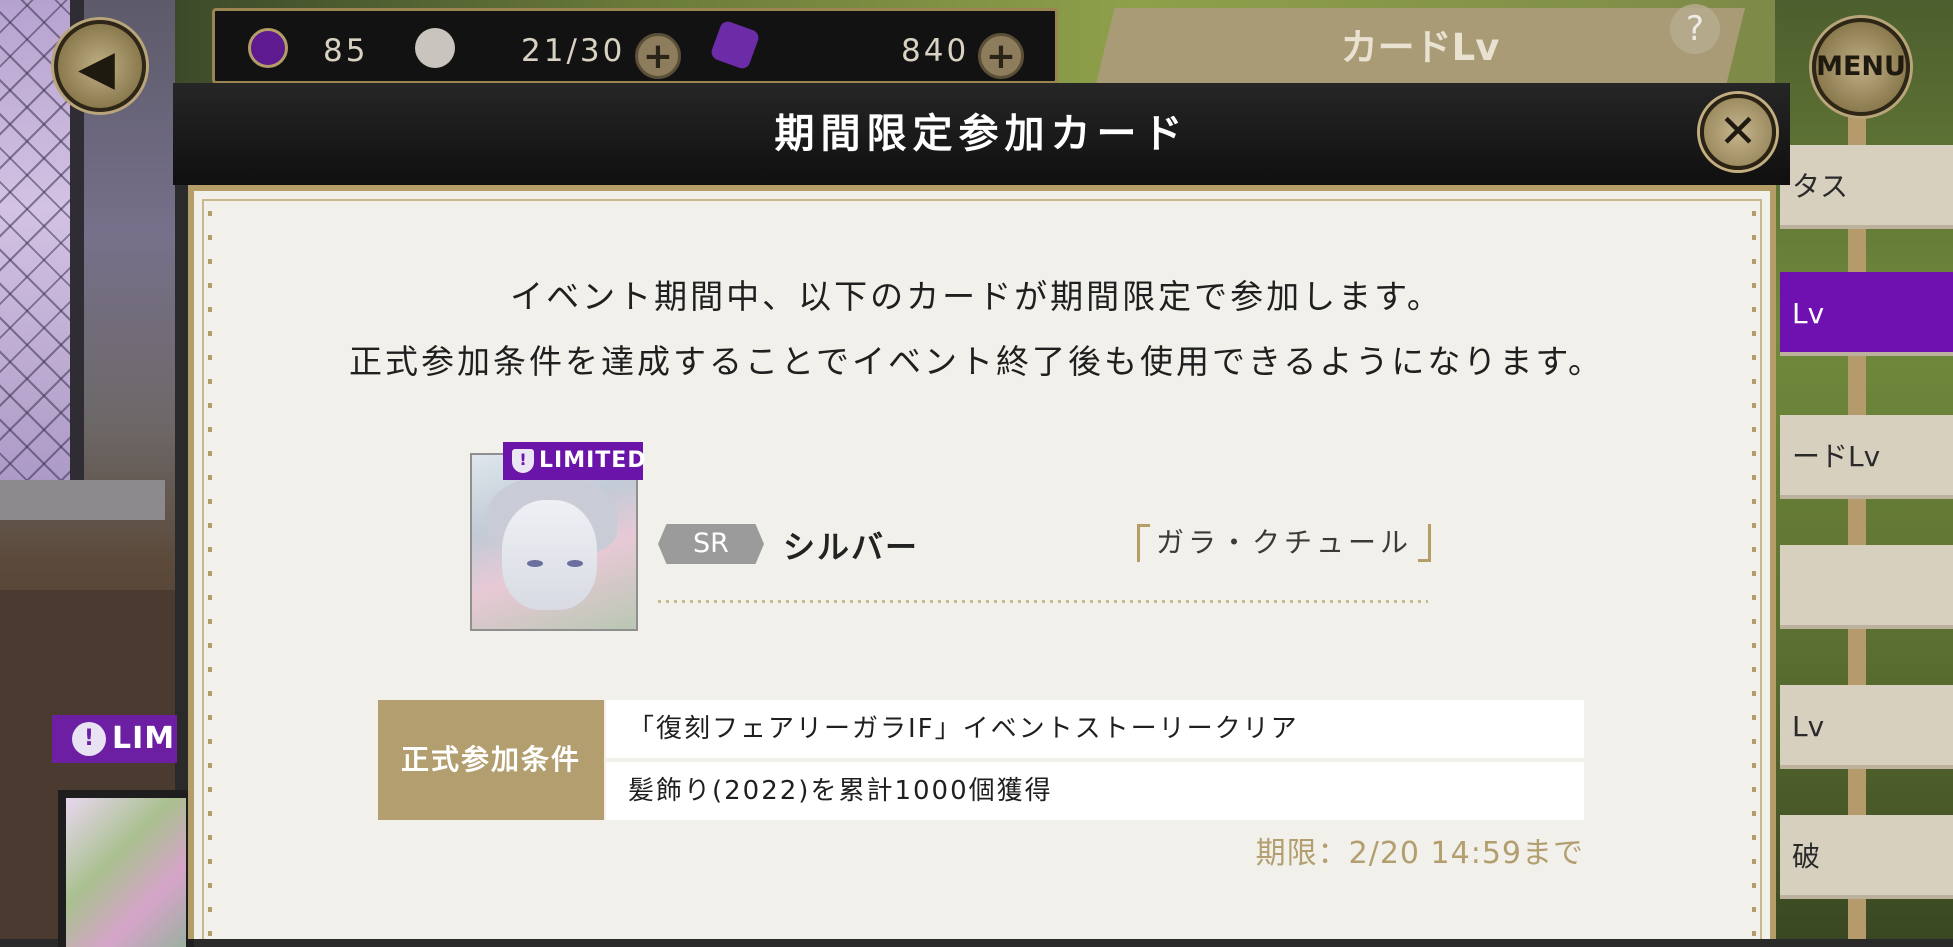  What do you see at coordinates (735, 45) in the screenshot?
I see `gem-icon` at bounding box center [735, 45].